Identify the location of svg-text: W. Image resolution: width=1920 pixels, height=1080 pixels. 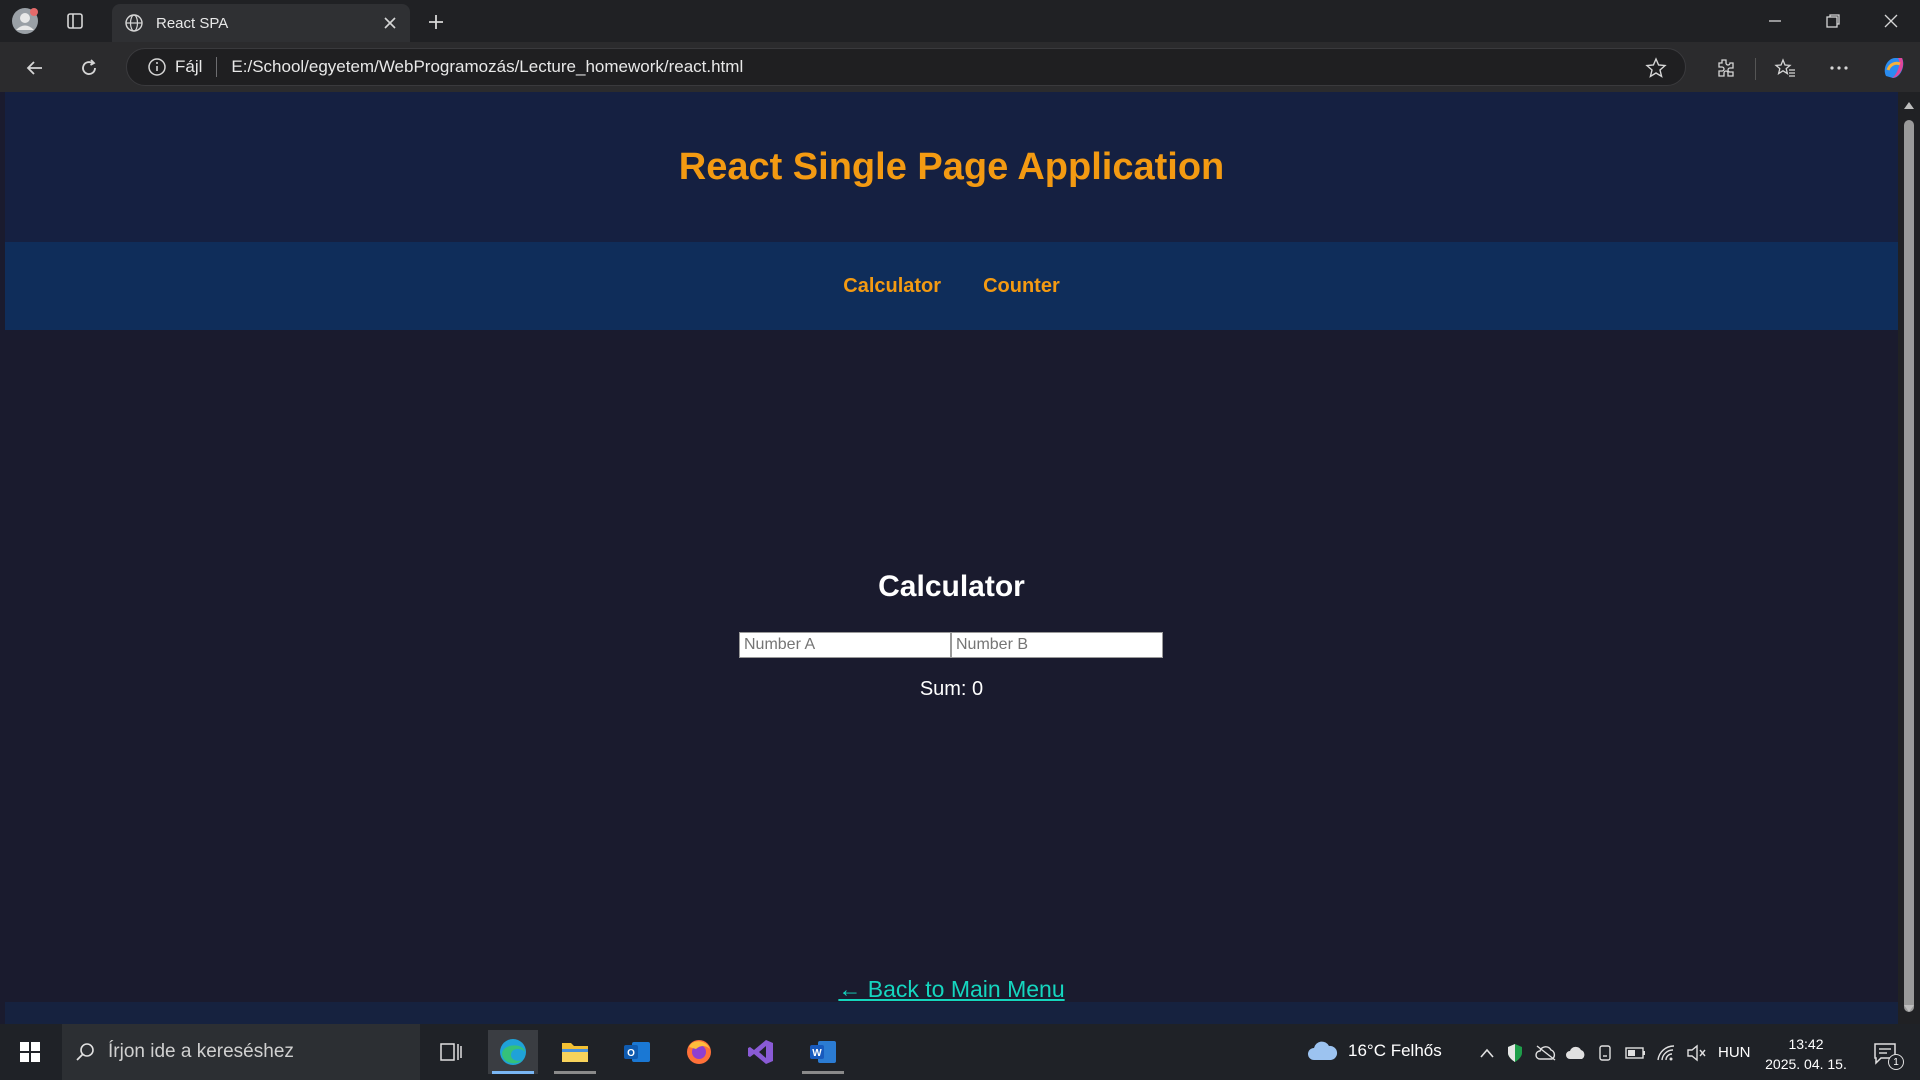
(817, 1053).